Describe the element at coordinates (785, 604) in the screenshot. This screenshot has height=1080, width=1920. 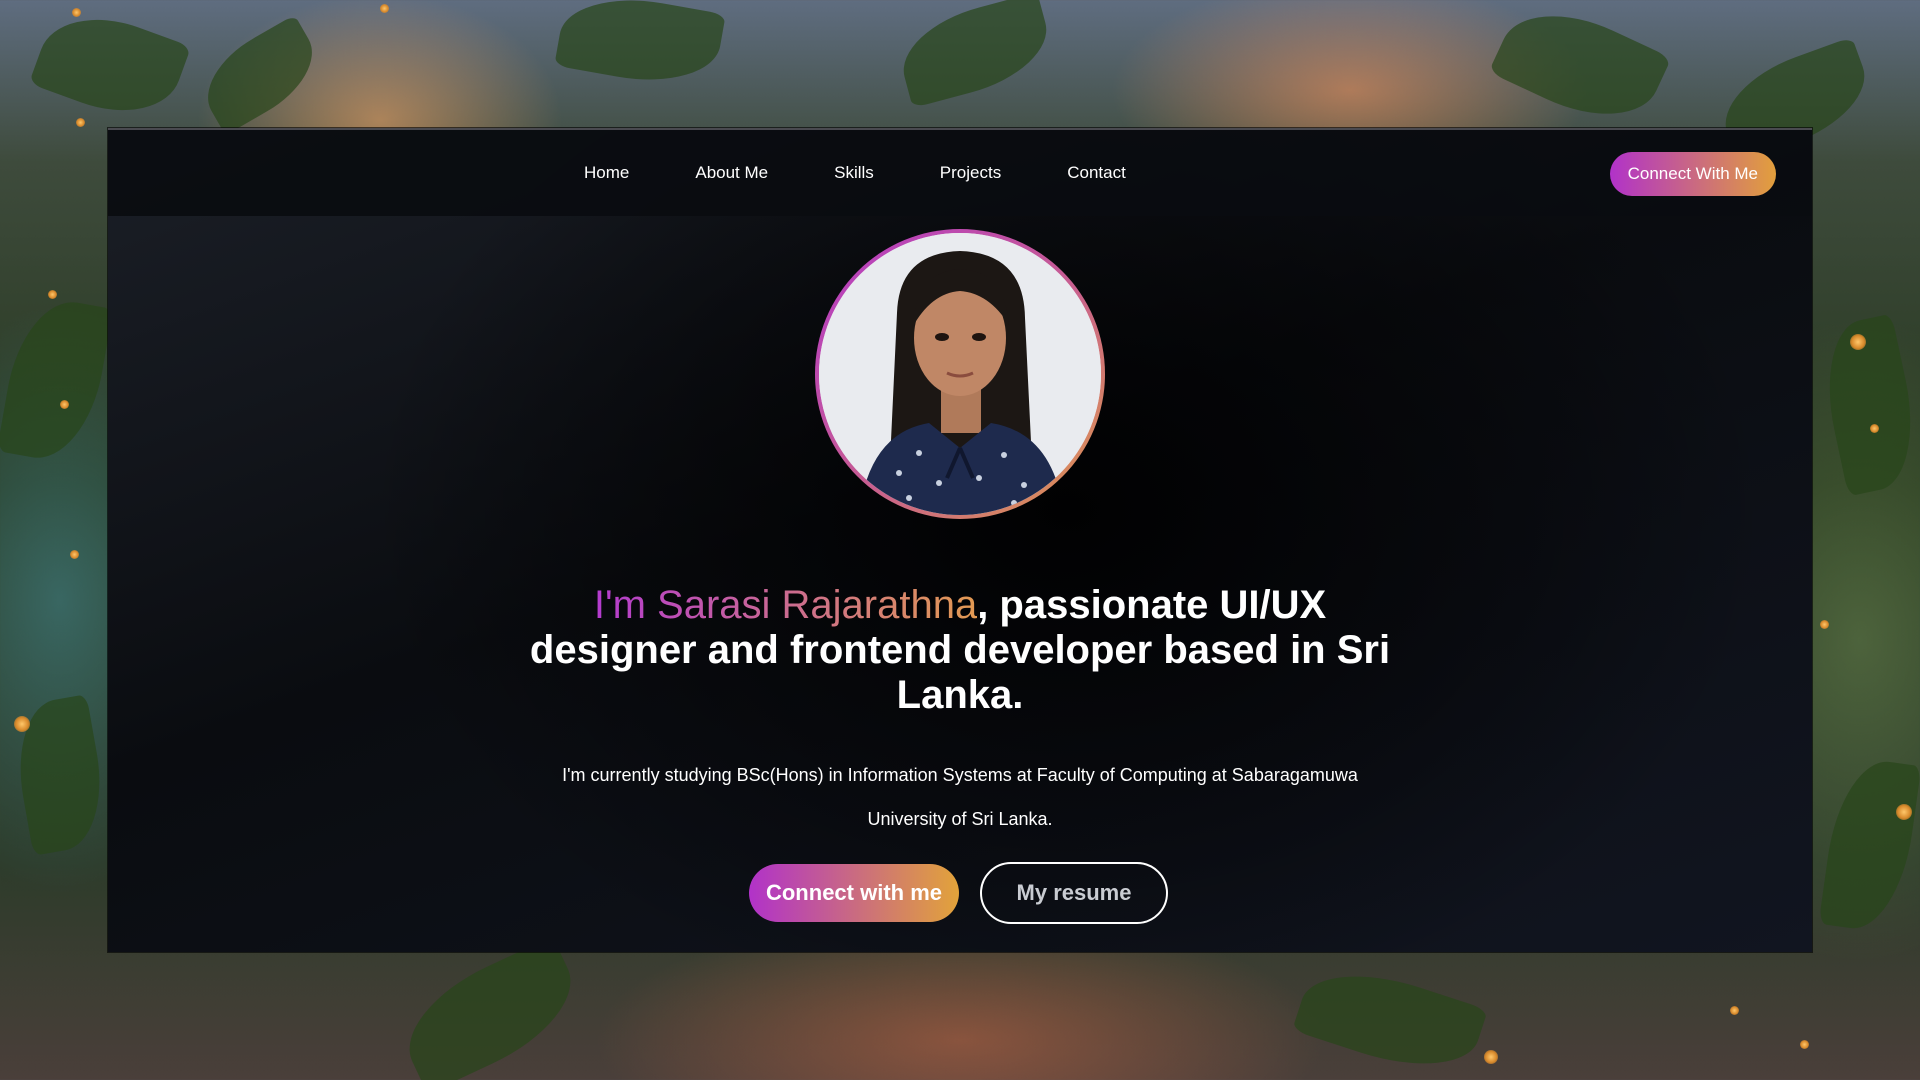
I see `hero-name: I'm Sarasi Rajarathna` at that location.